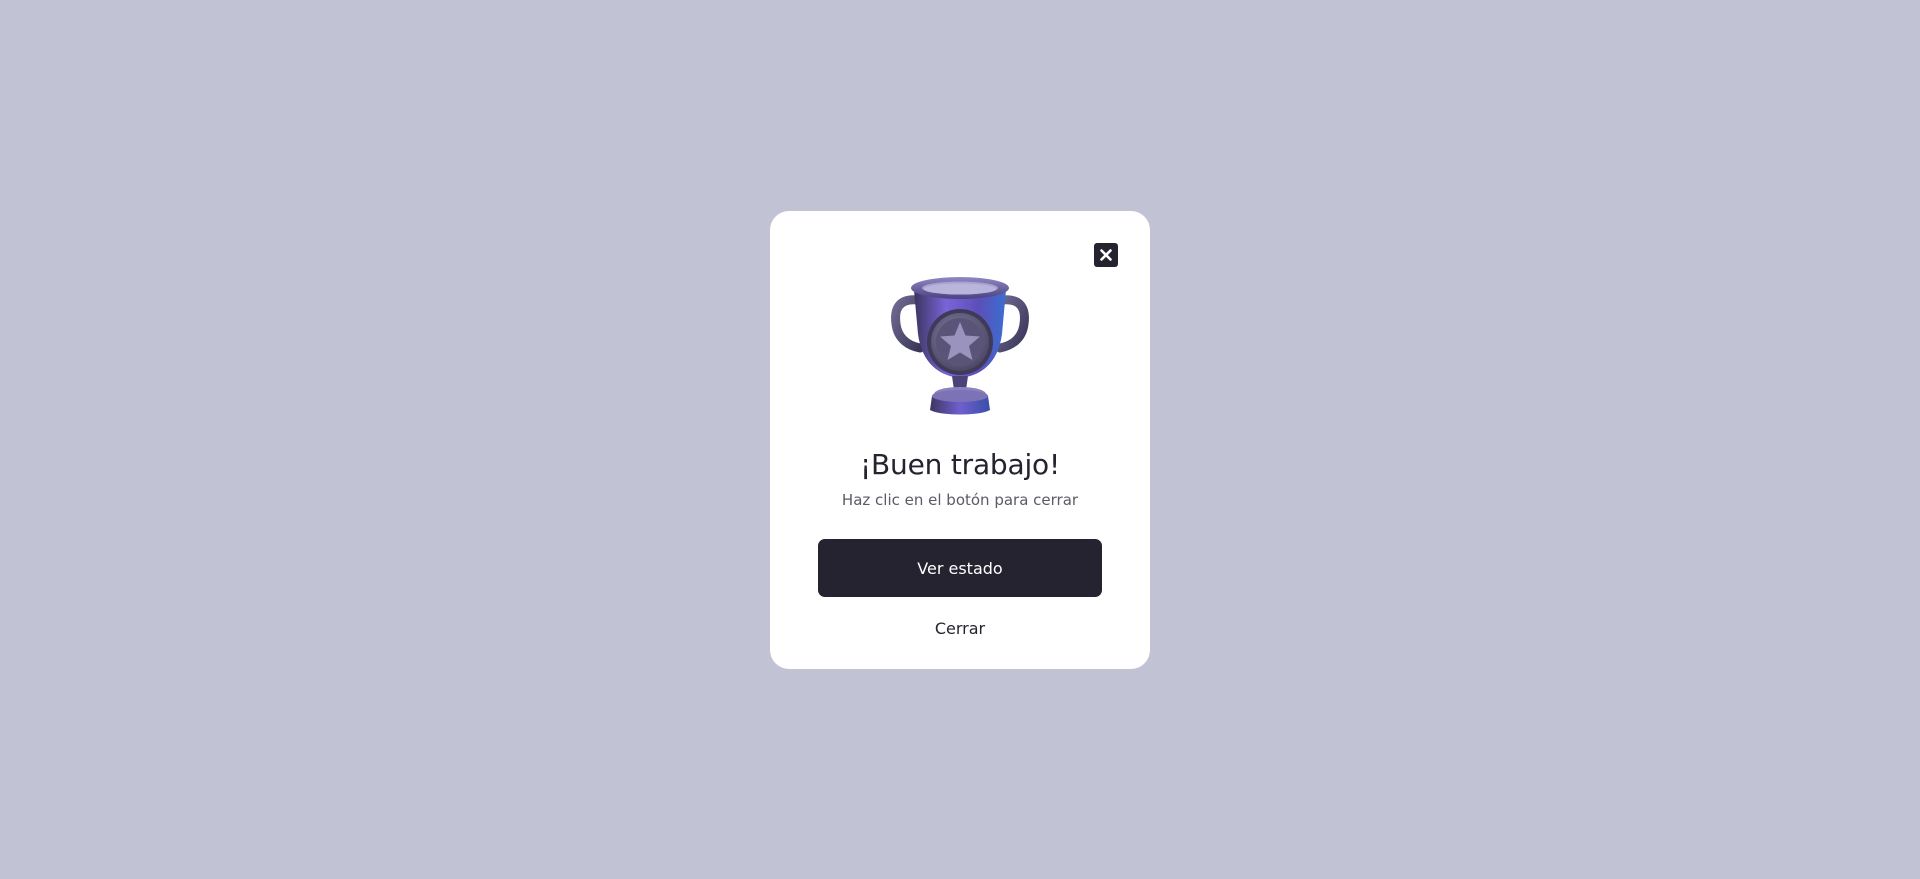 The image size is (1920, 879). I want to click on close-icon-button, so click(1106, 255).